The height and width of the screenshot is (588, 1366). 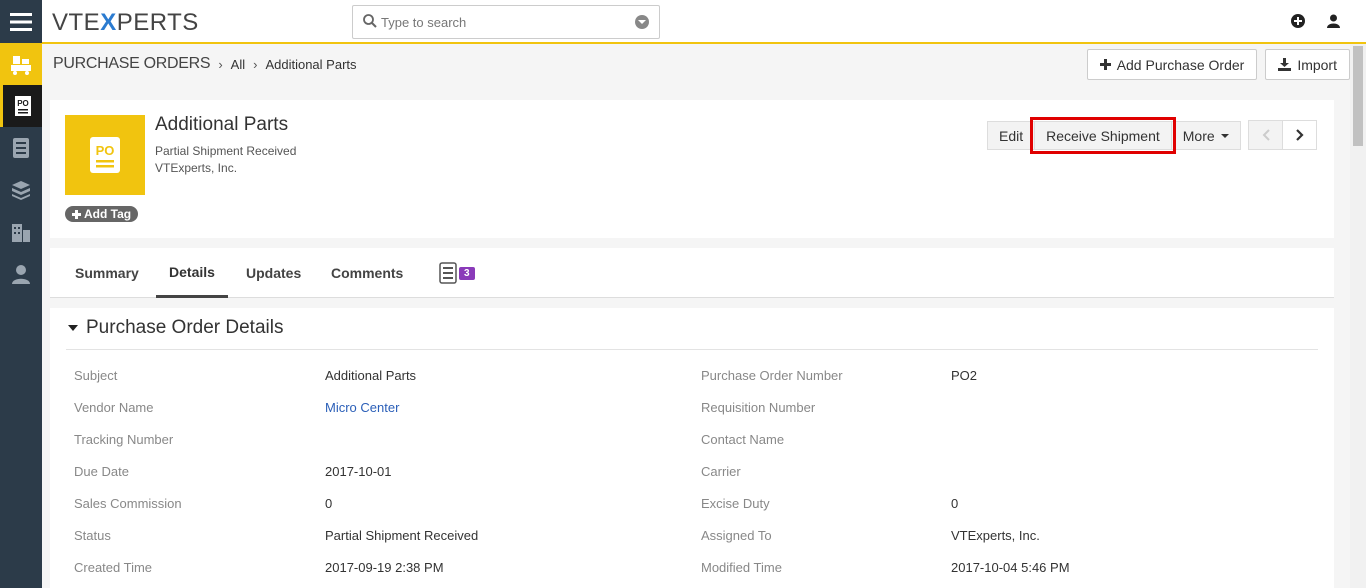 I want to click on chevron-right-icon, so click(x=1299, y=135).